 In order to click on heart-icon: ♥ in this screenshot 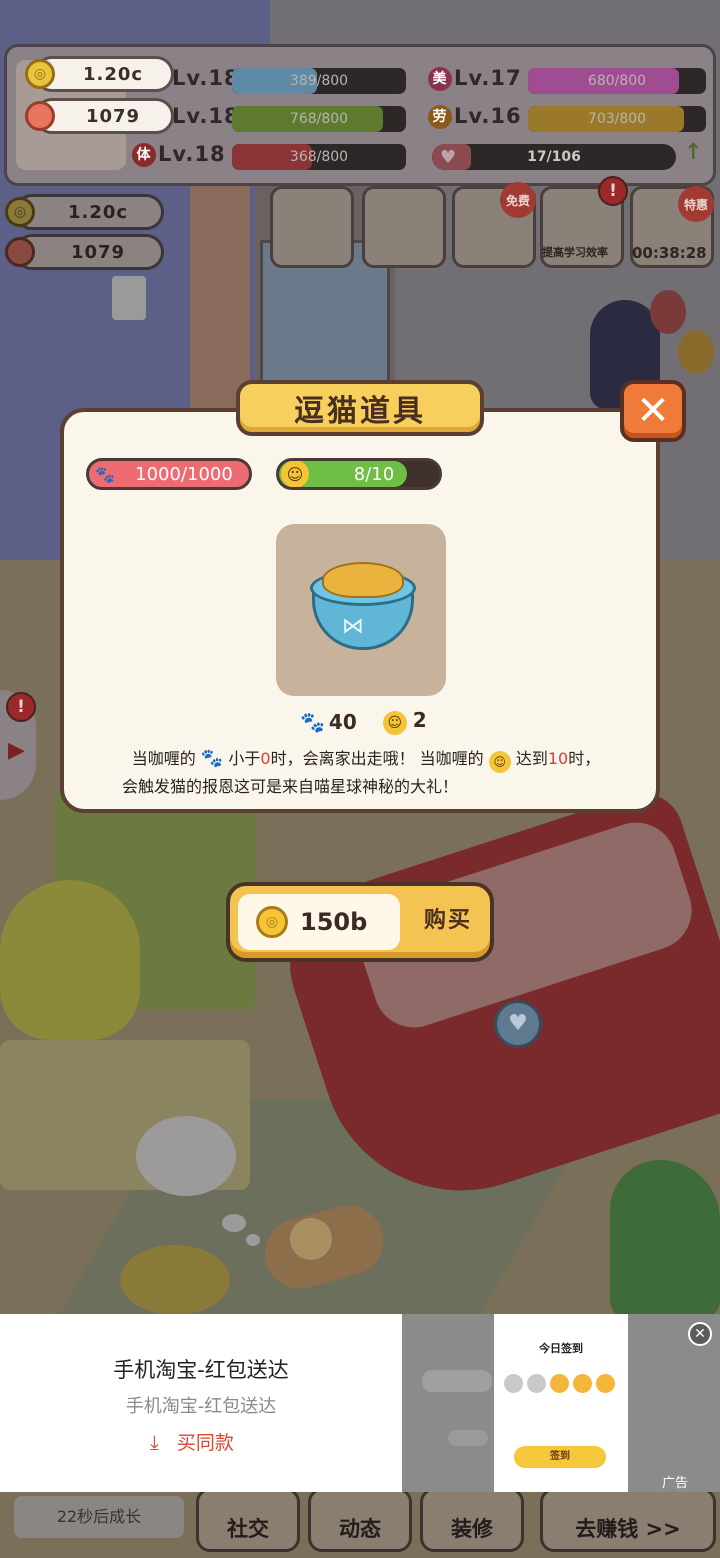, I will do `click(448, 157)`.